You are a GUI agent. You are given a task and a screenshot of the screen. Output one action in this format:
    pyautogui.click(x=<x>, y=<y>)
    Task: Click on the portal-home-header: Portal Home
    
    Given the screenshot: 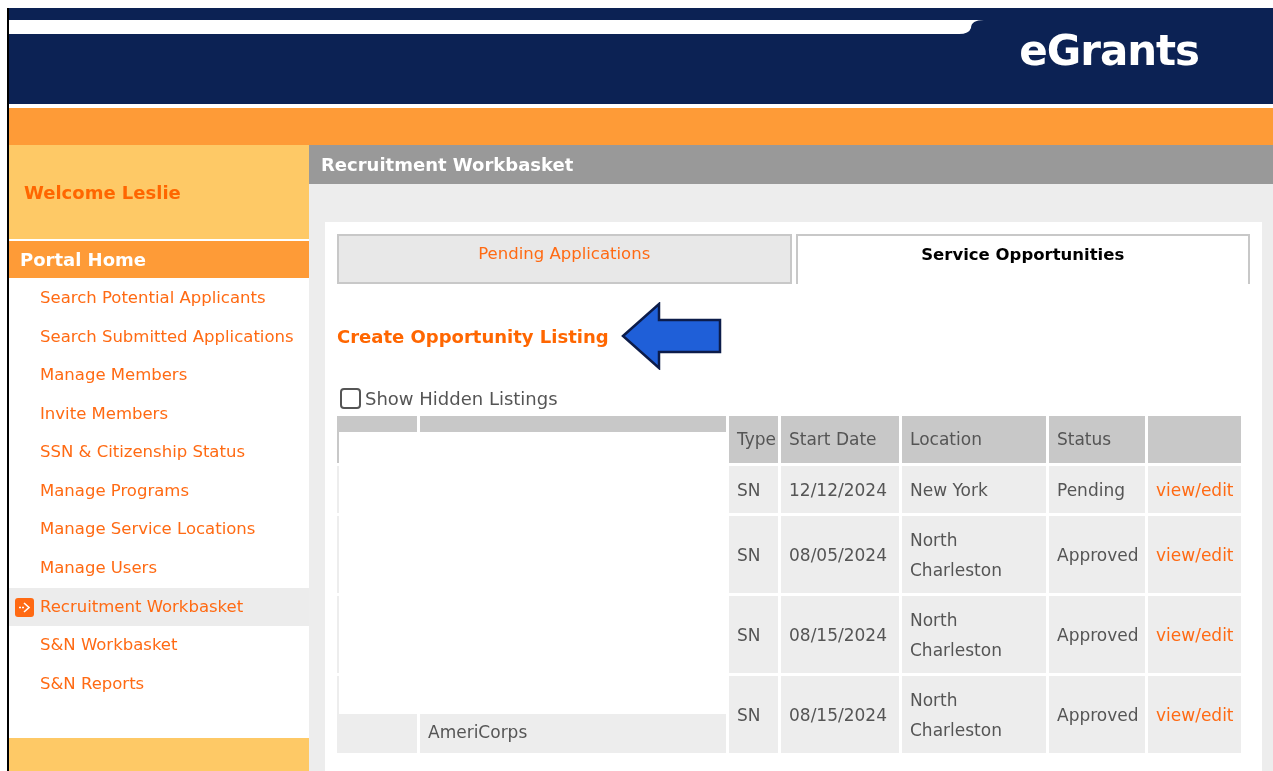 What is the action you would take?
    pyautogui.click(x=159, y=259)
    